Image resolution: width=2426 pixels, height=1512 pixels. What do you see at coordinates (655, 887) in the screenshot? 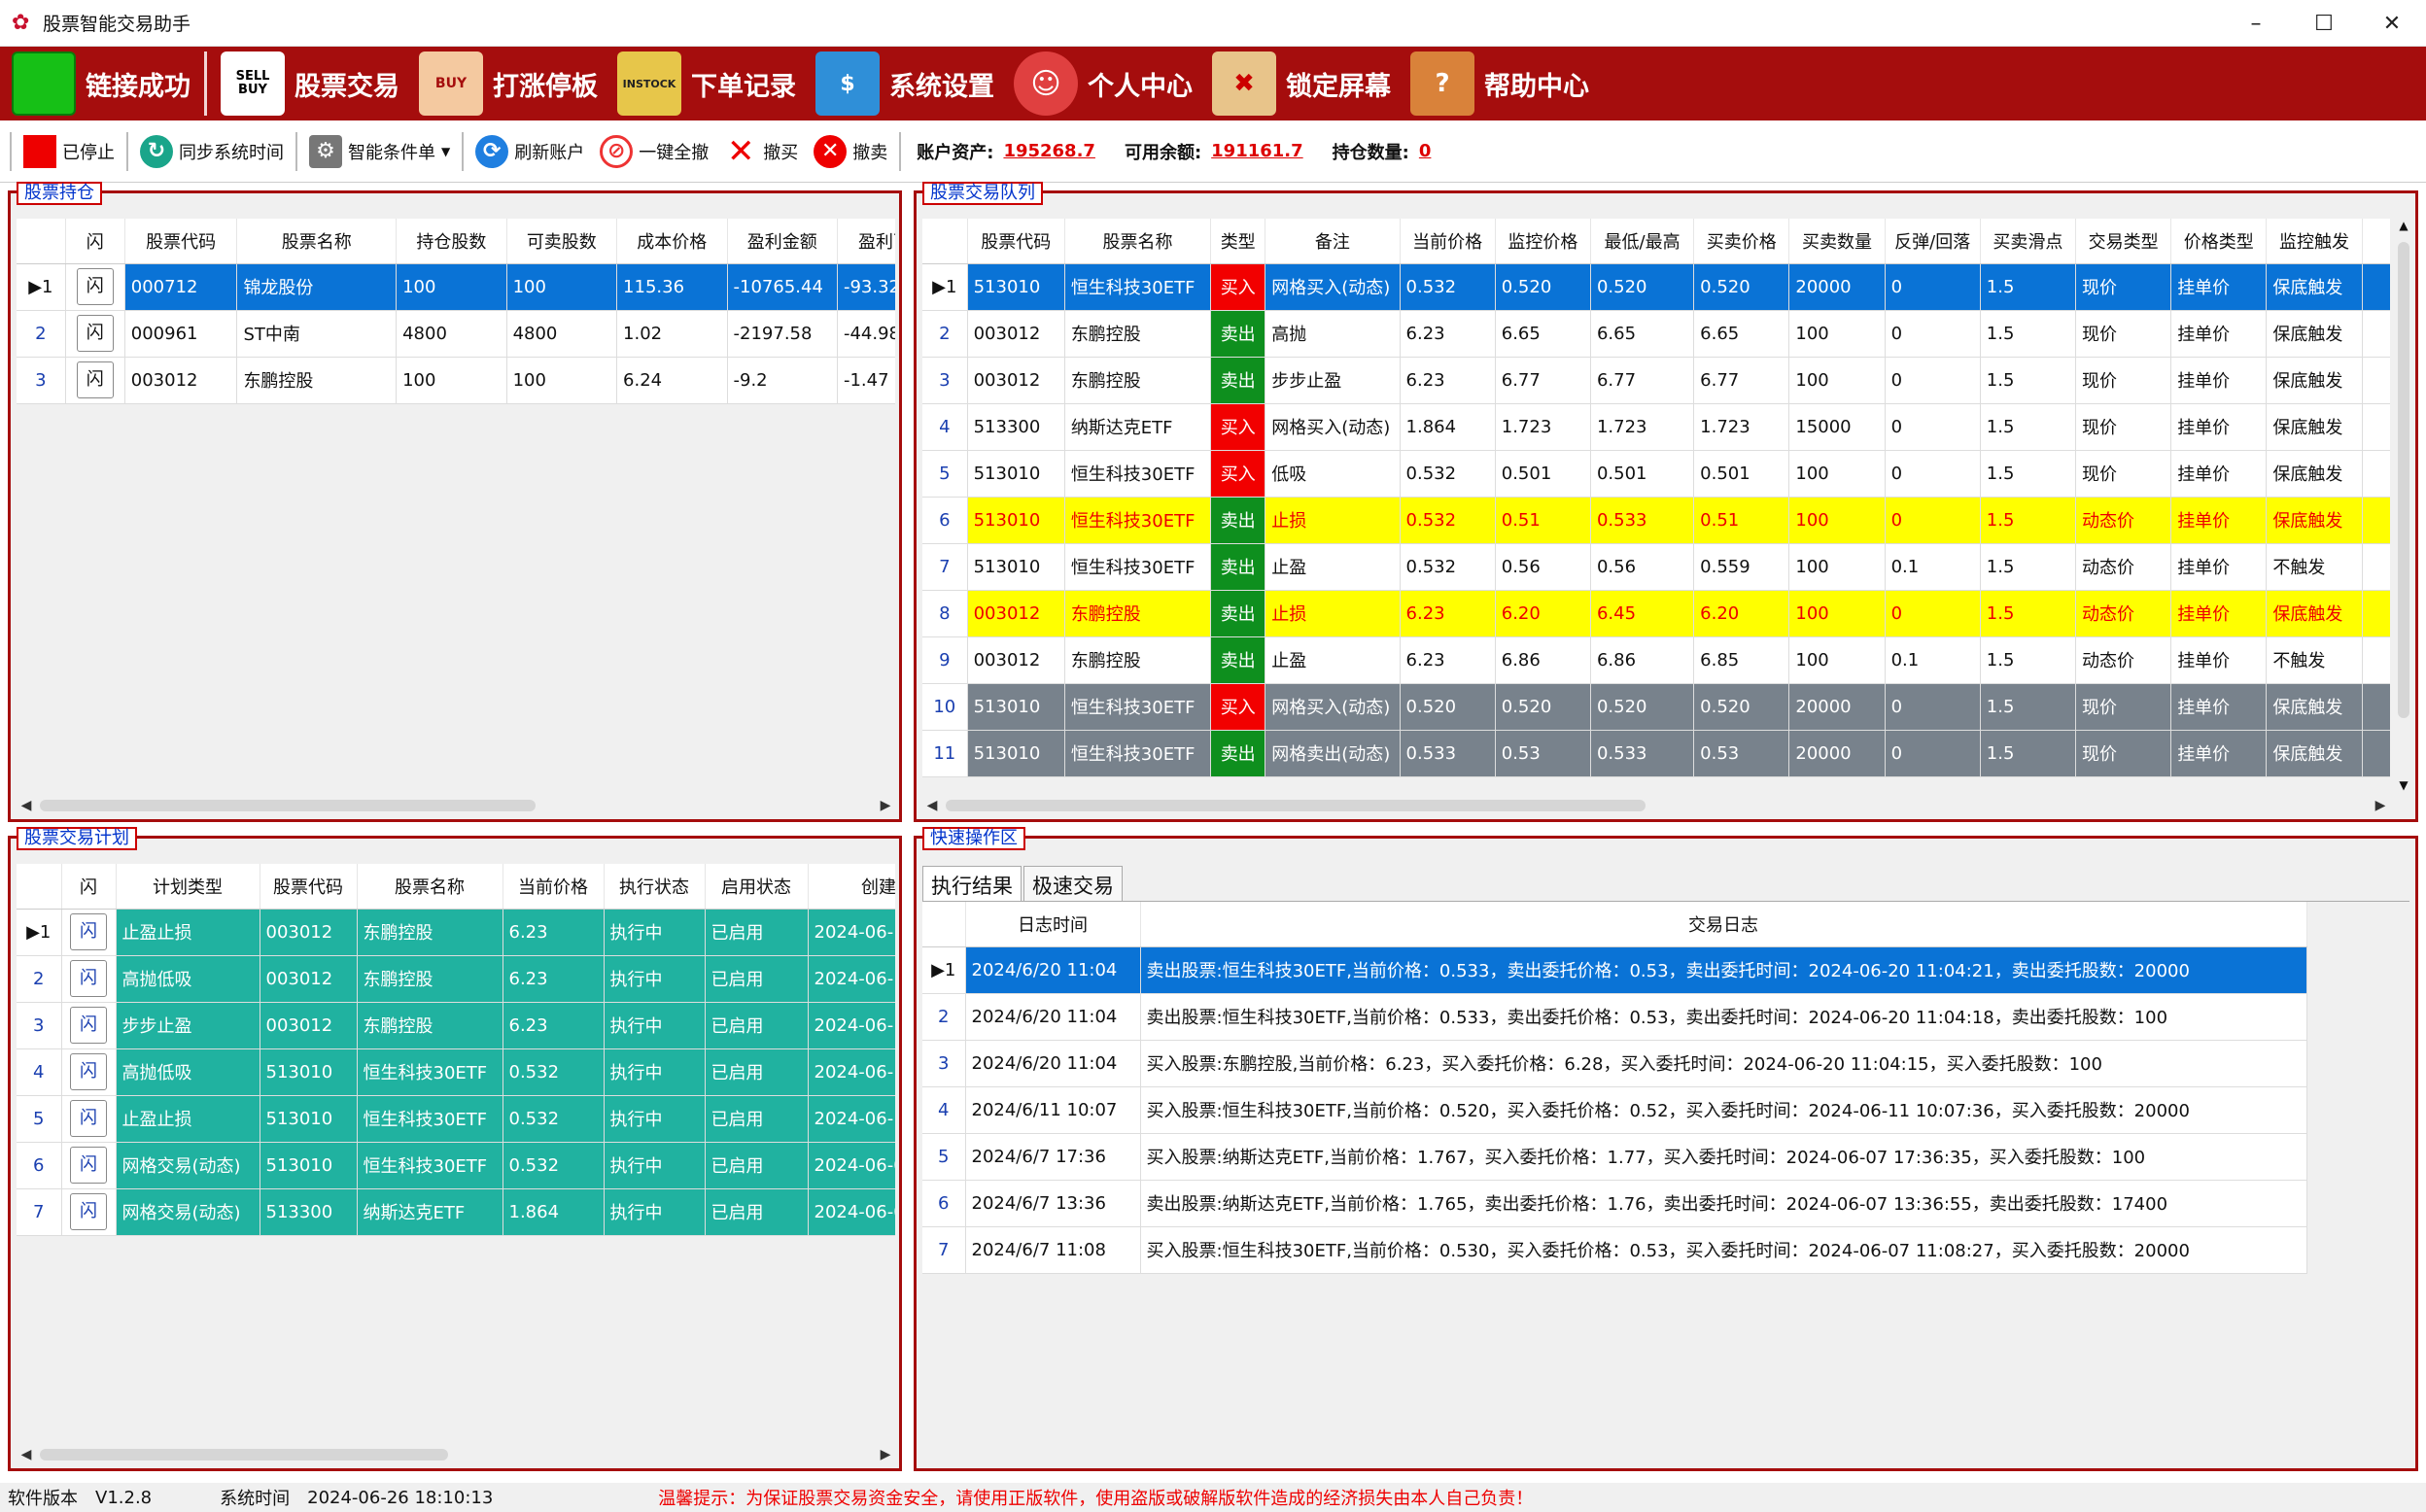
I see `col-header: 执行状态` at bounding box center [655, 887].